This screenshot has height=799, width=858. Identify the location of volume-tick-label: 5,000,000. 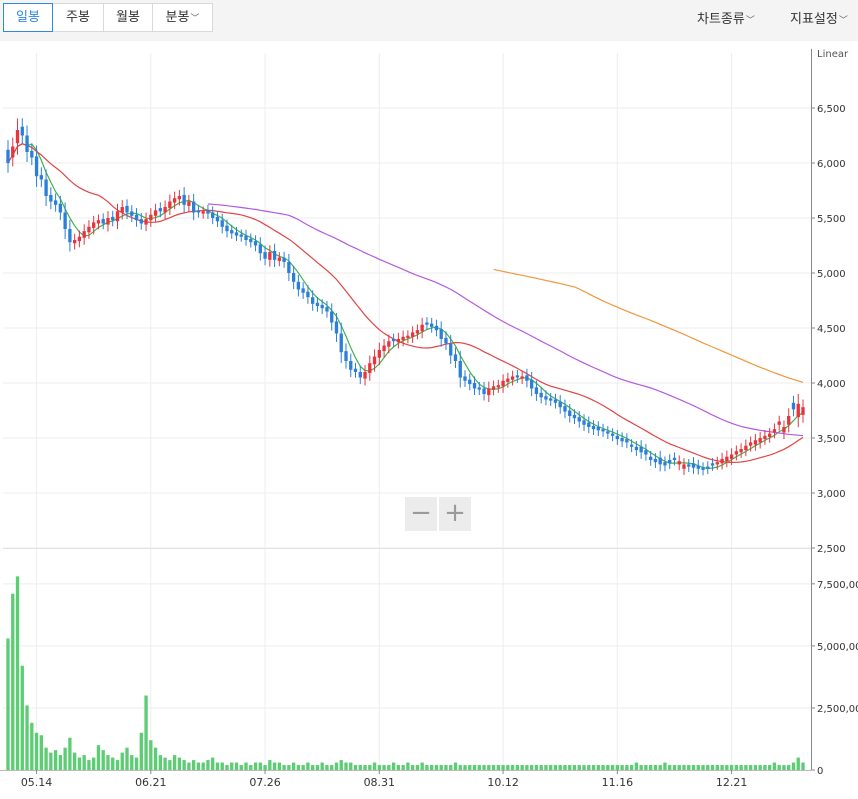
(837, 647).